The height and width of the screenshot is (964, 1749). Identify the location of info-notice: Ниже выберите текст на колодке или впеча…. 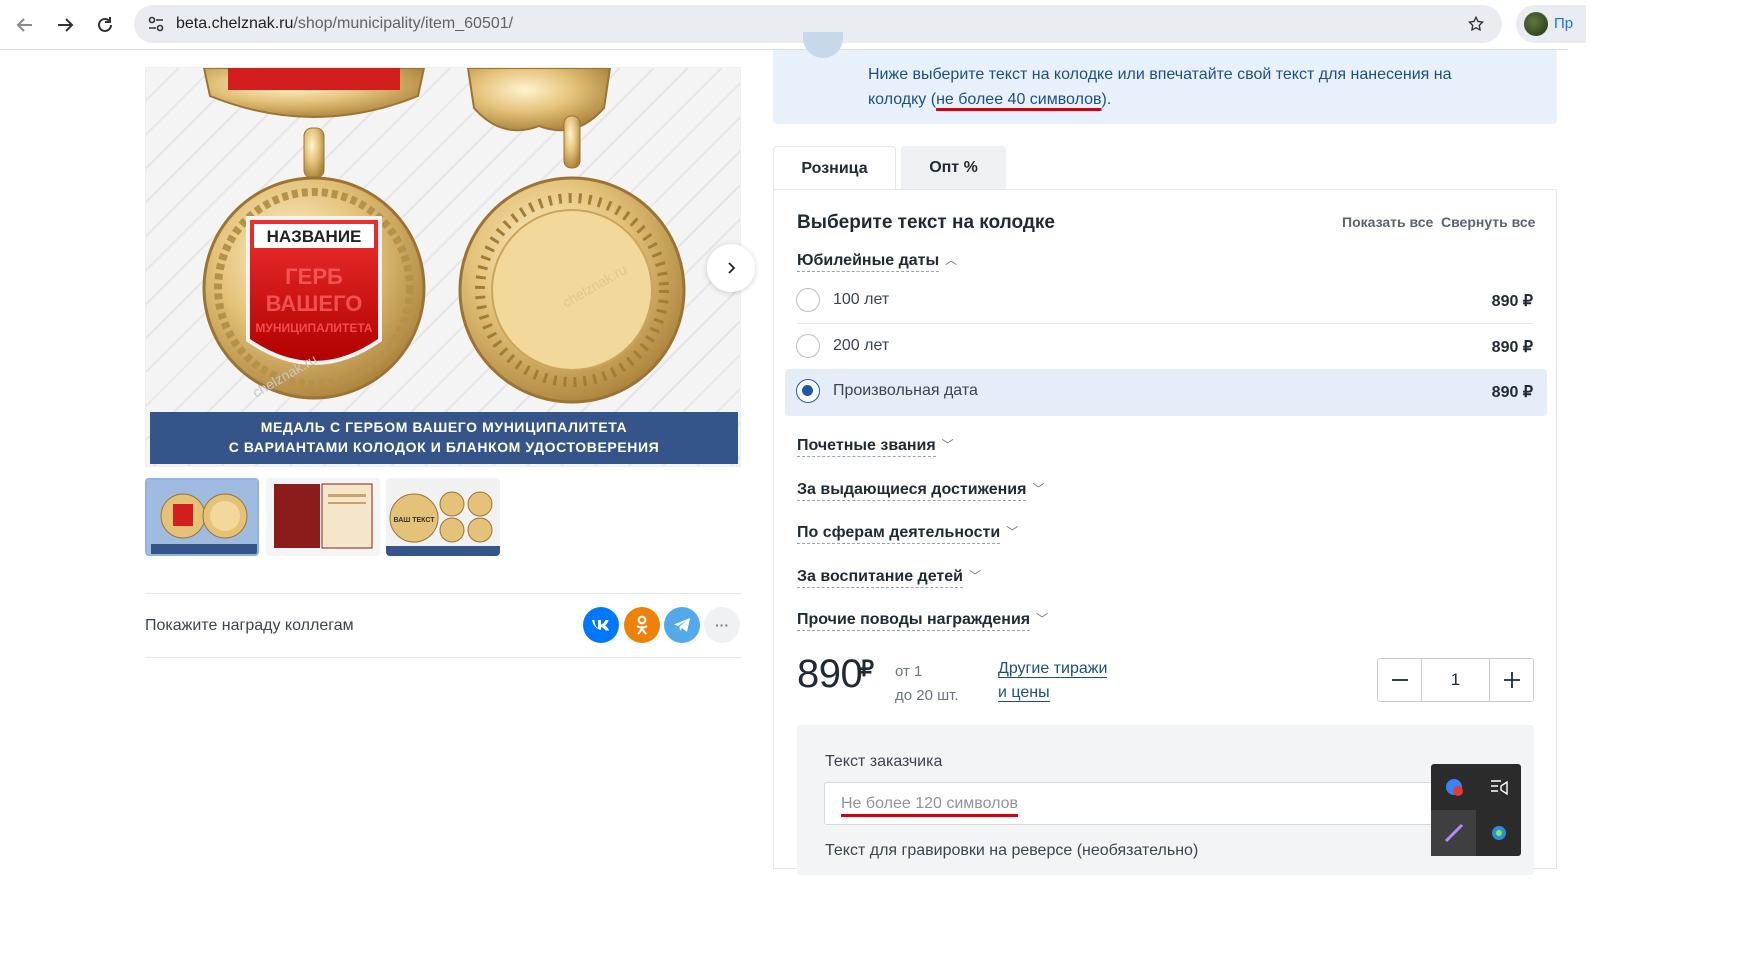
(1165, 78).